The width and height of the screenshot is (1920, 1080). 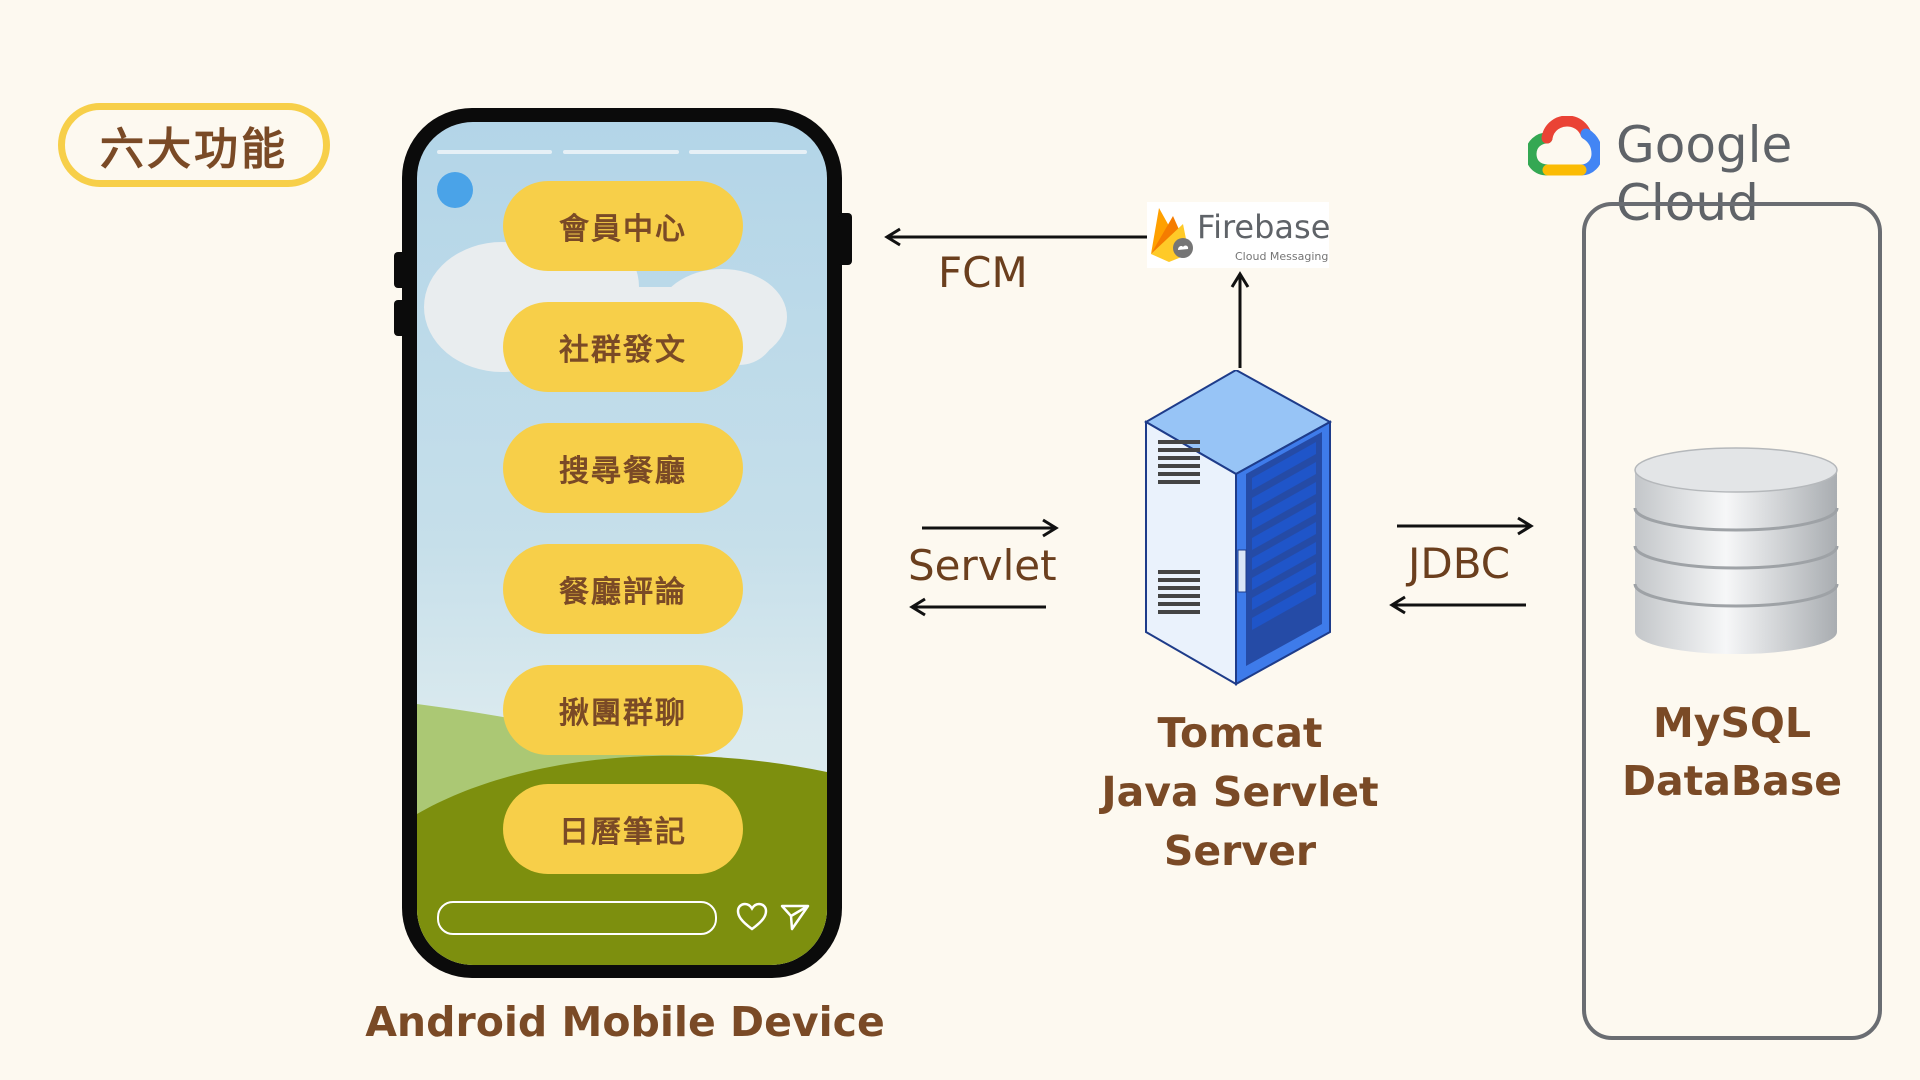 What do you see at coordinates (1459, 563) in the screenshot?
I see `jdbc-label: JDBC` at bounding box center [1459, 563].